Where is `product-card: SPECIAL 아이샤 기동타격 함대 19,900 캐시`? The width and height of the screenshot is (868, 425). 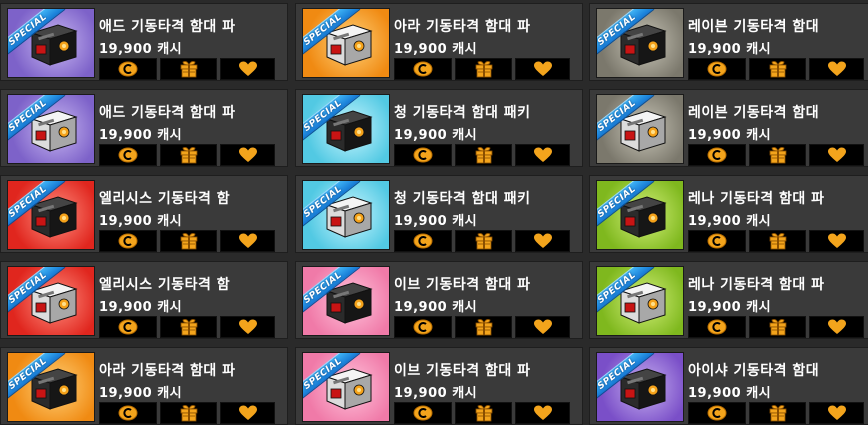
product-card: SPECIAL 아이샤 기동타격 함대 19,900 캐시 is located at coordinates (728, 386).